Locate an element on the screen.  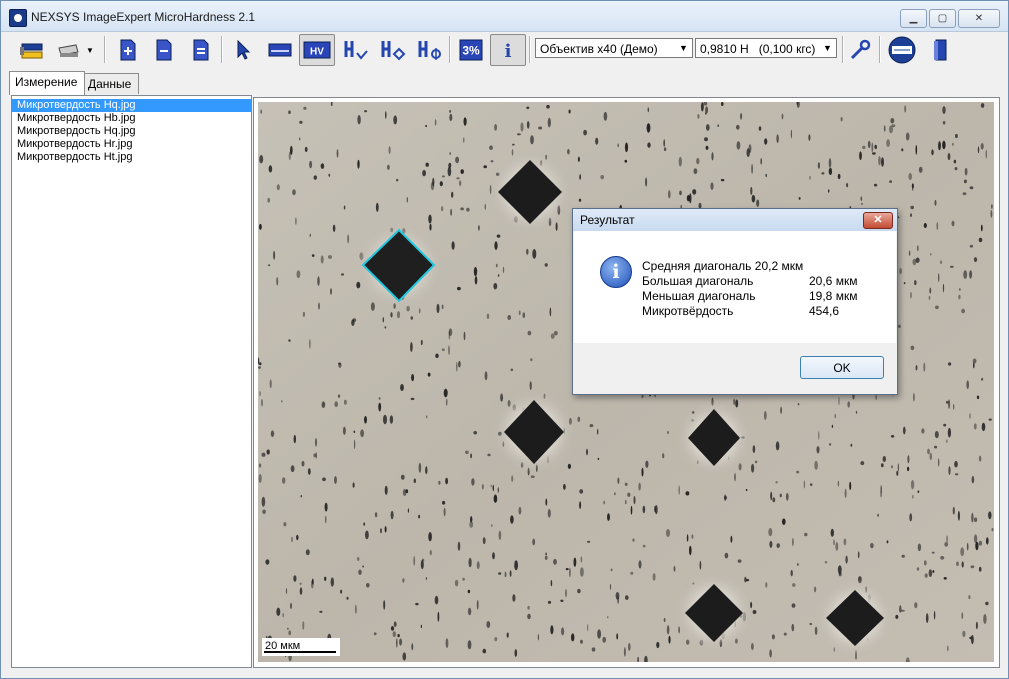
load-select: 0,9810 Н (0,100 кгс) ▼ is located at coordinates (766, 48).